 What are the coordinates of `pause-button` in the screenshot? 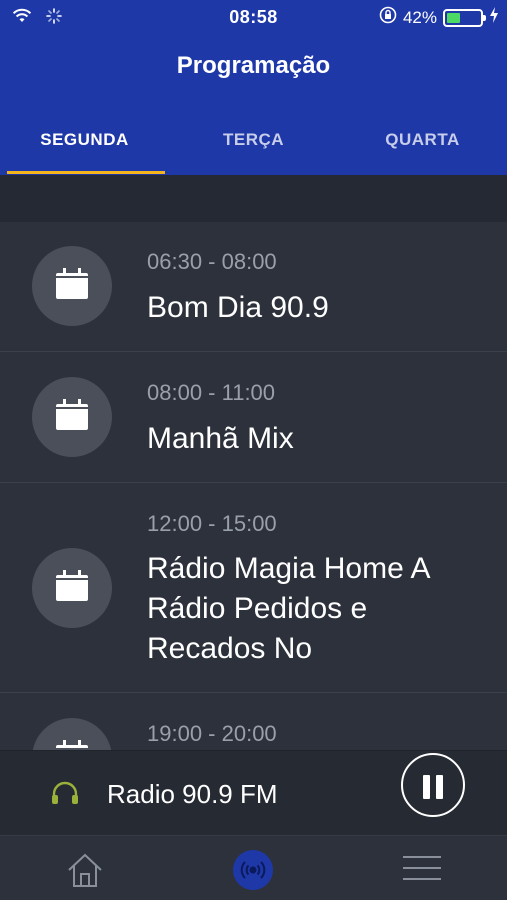 It's located at (433, 785).